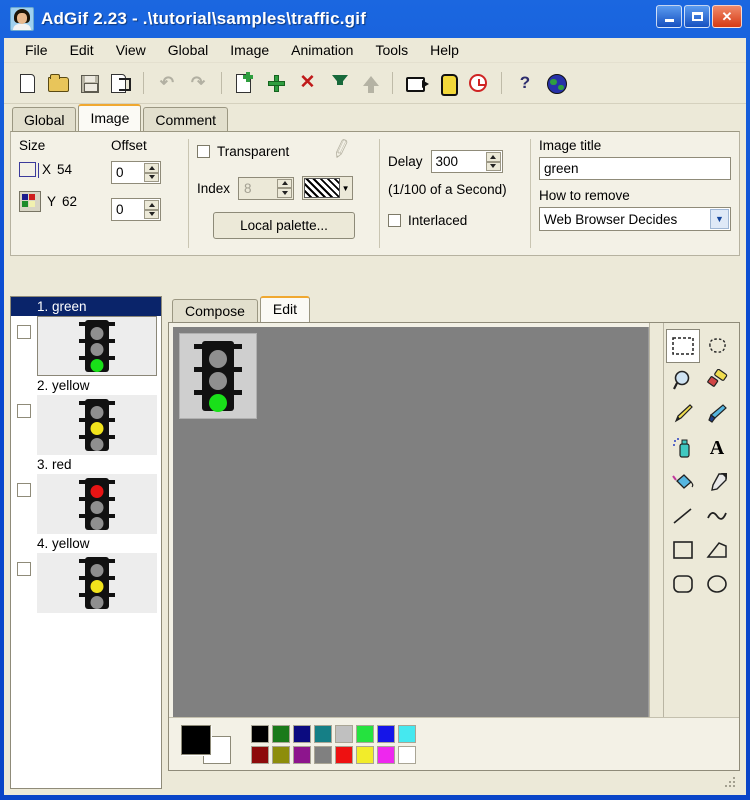 The image size is (750, 800). What do you see at coordinates (167, 83) in the screenshot?
I see `undo-button: ↶` at bounding box center [167, 83].